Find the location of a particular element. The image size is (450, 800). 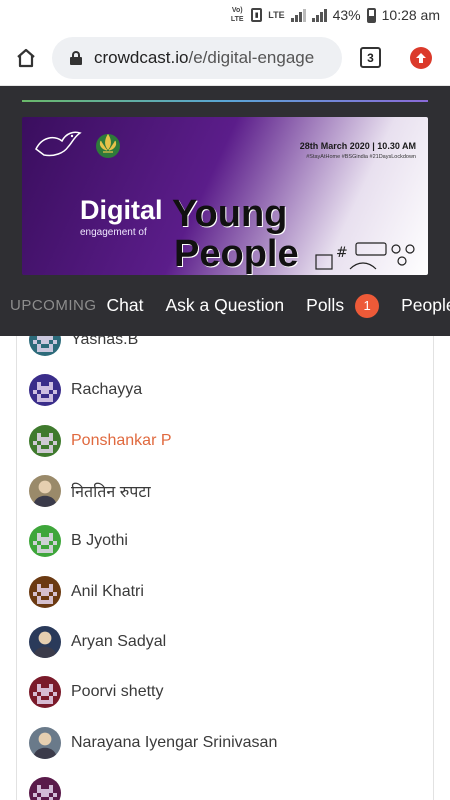

browser-toolbar: crowdcast.io/e/digital-engage 3 is located at coordinates (225, 58).